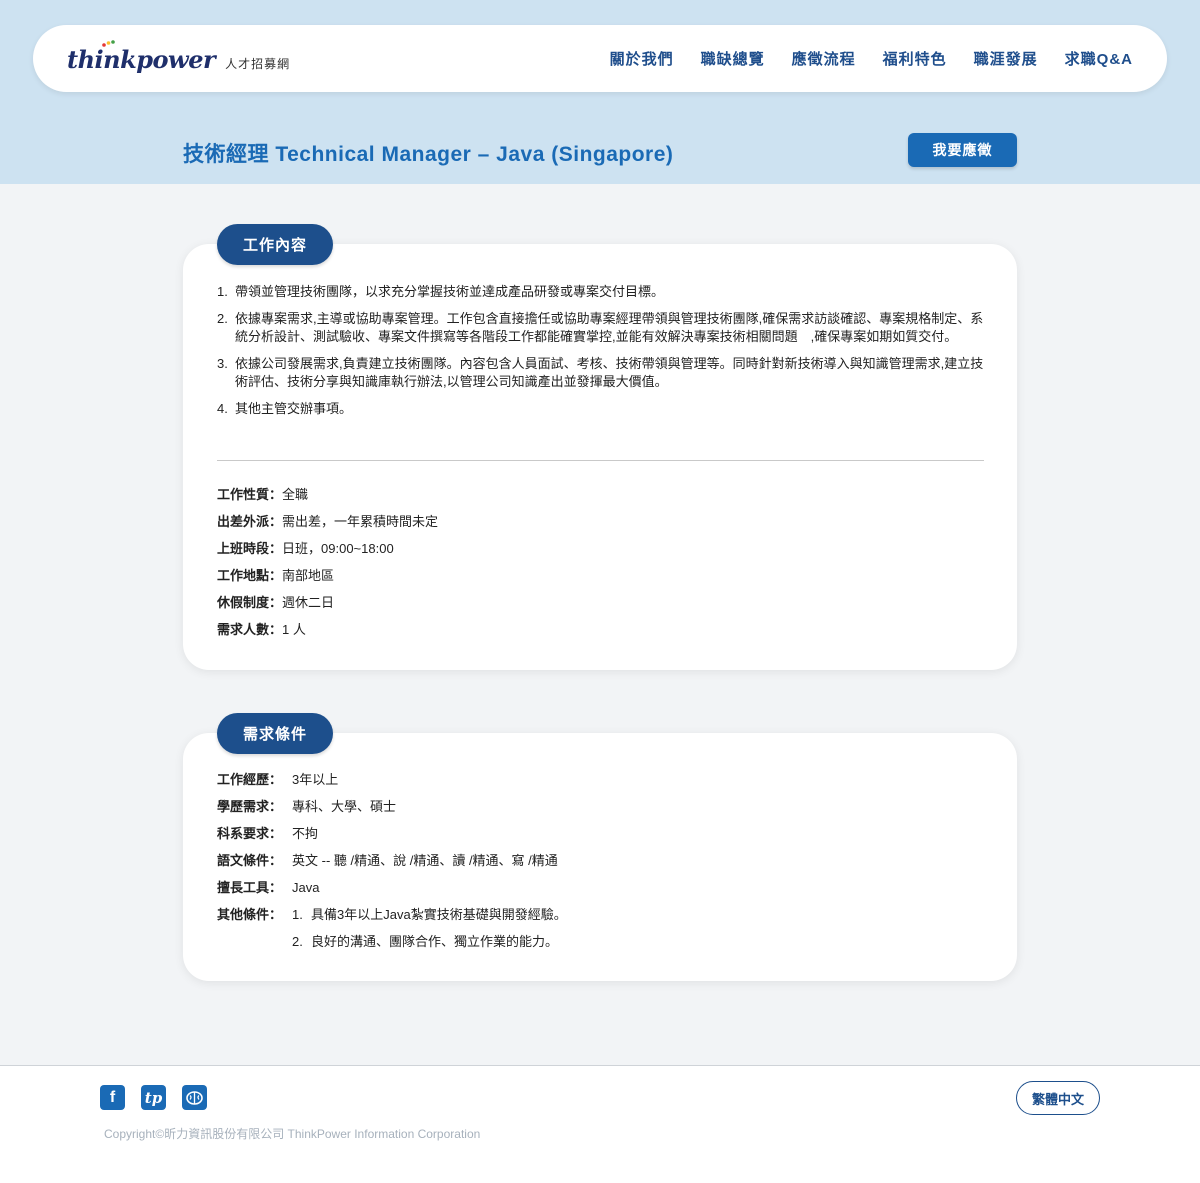 The width and height of the screenshot is (1200, 1183). What do you see at coordinates (263, 494) in the screenshot?
I see `info-row-type: 工作性質：全職` at bounding box center [263, 494].